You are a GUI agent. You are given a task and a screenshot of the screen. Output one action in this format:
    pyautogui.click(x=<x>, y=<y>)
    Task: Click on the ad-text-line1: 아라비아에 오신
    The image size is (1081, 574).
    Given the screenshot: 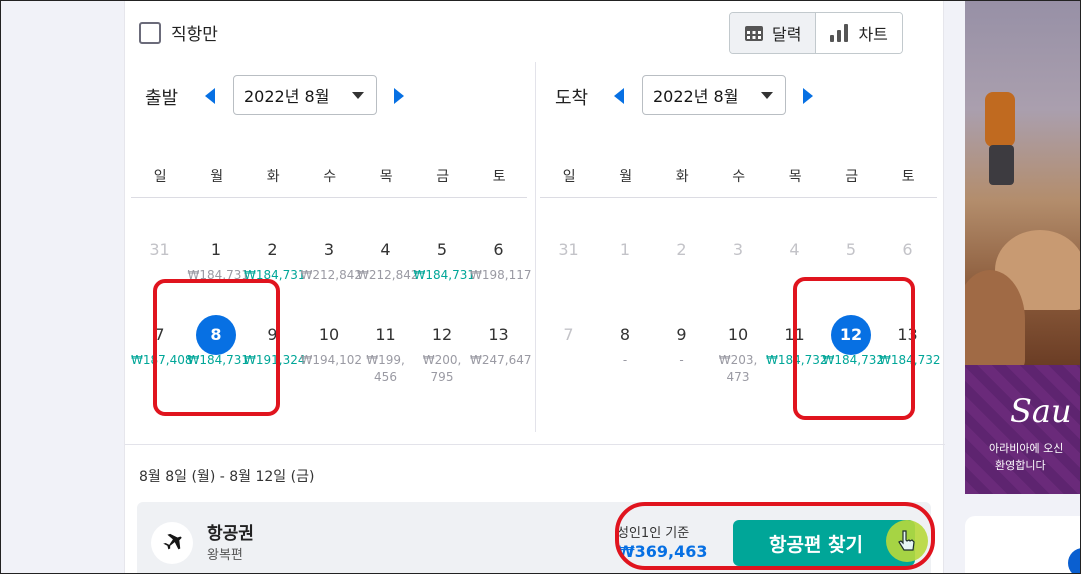 What is the action you would take?
    pyautogui.click(x=1026, y=448)
    